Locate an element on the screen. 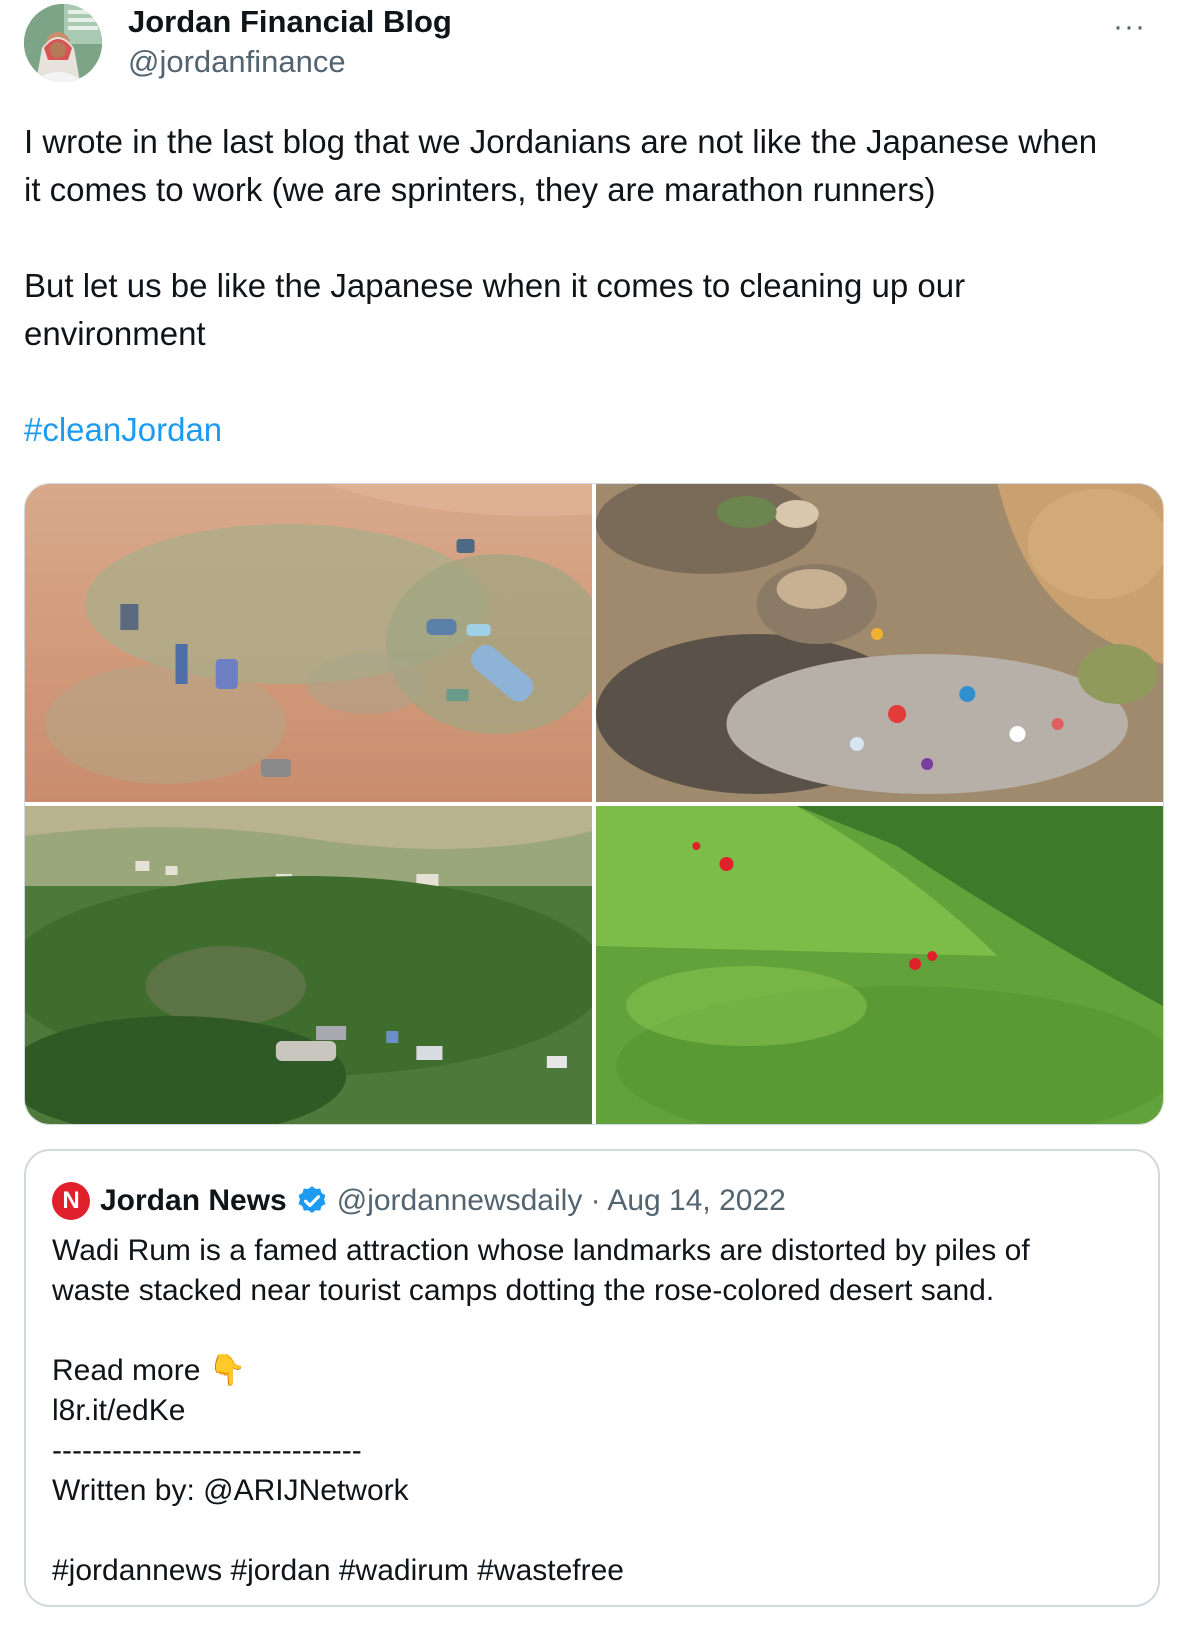  author-avatar is located at coordinates (63, 43).